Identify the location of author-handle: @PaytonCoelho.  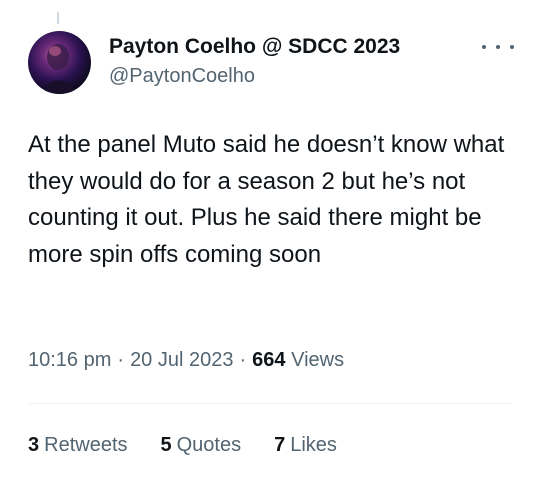
(254, 76).